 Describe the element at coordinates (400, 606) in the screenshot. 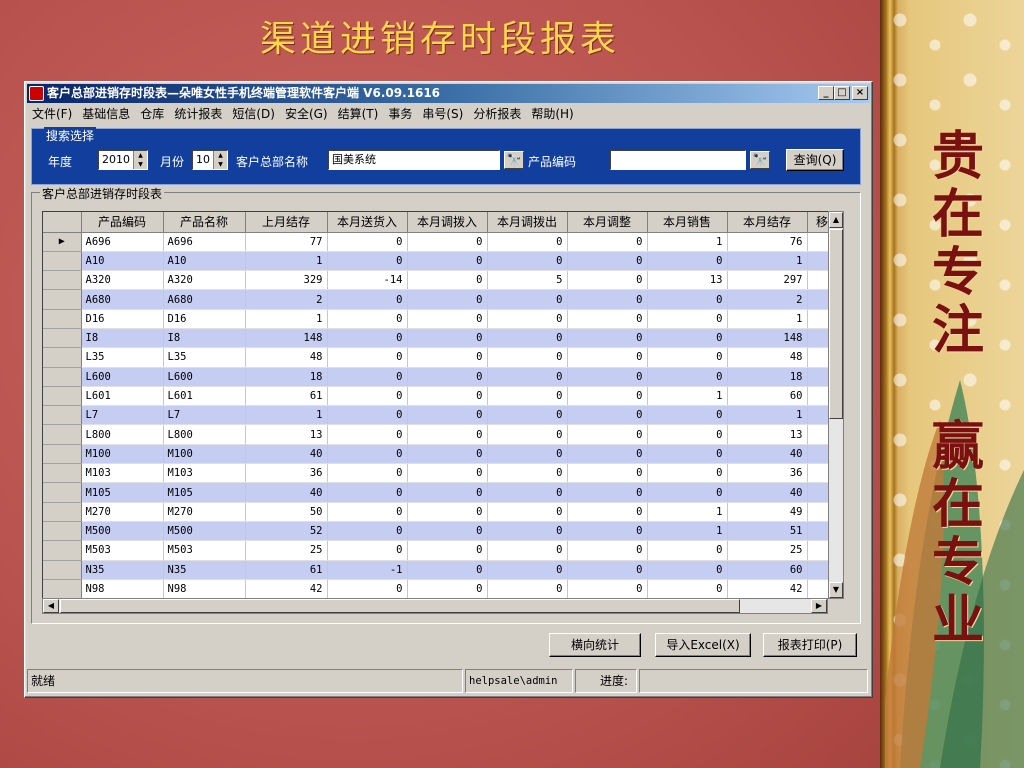

I see `horizontal-scroll-thumb` at that location.